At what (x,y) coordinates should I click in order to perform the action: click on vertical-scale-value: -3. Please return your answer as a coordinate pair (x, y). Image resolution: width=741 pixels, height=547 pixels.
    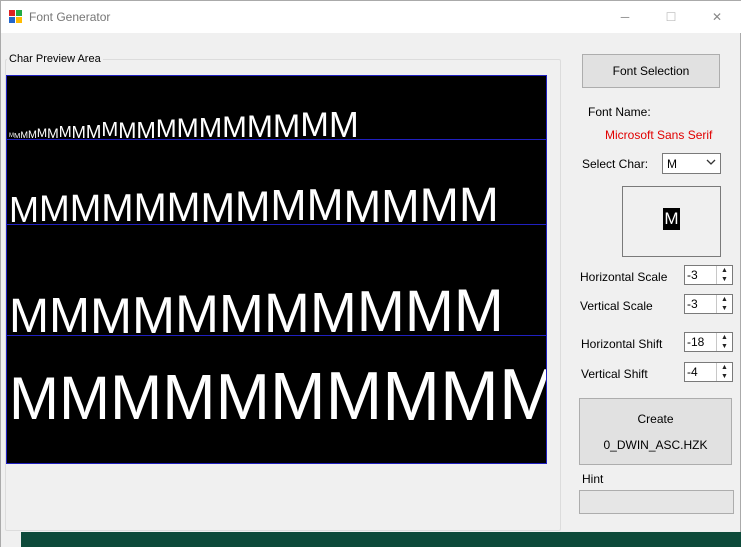
    Looking at the image, I should click on (692, 304).